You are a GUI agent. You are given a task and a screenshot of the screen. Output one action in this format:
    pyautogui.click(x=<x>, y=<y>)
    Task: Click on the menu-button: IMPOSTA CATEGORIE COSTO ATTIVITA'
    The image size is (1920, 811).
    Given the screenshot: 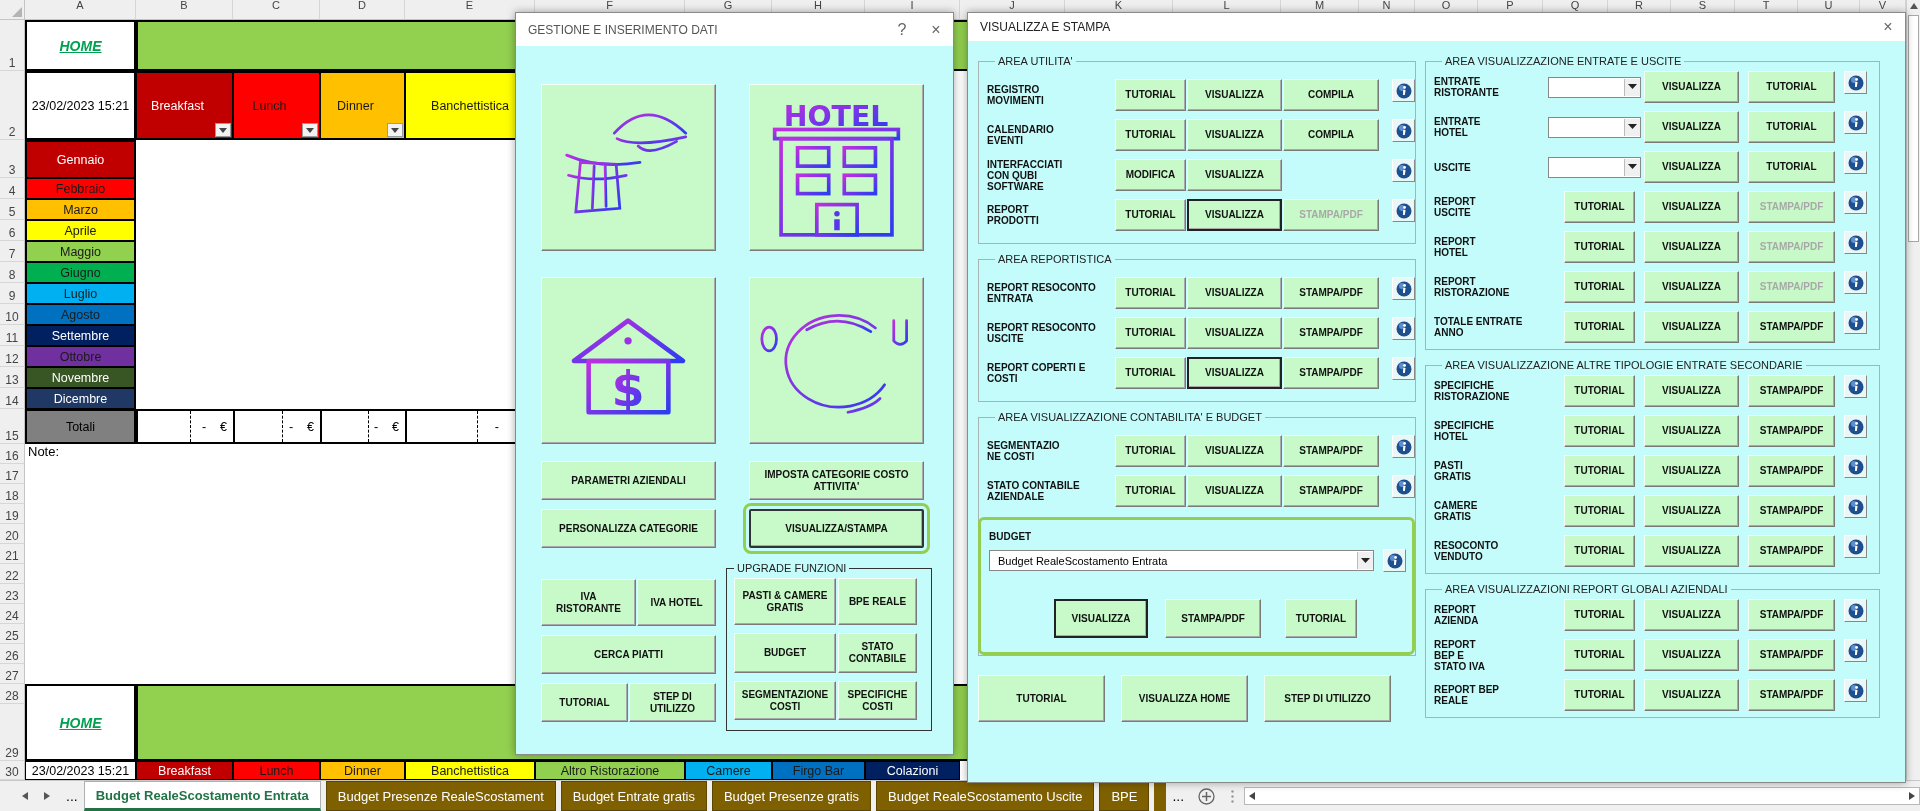 What is the action you would take?
    pyautogui.click(x=836, y=480)
    